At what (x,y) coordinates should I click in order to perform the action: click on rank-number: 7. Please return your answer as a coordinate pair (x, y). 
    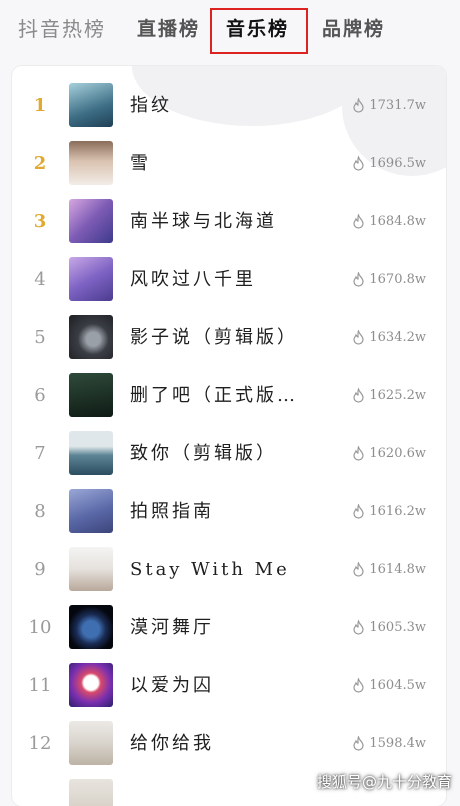
    Looking at the image, I should click on (40, 453).